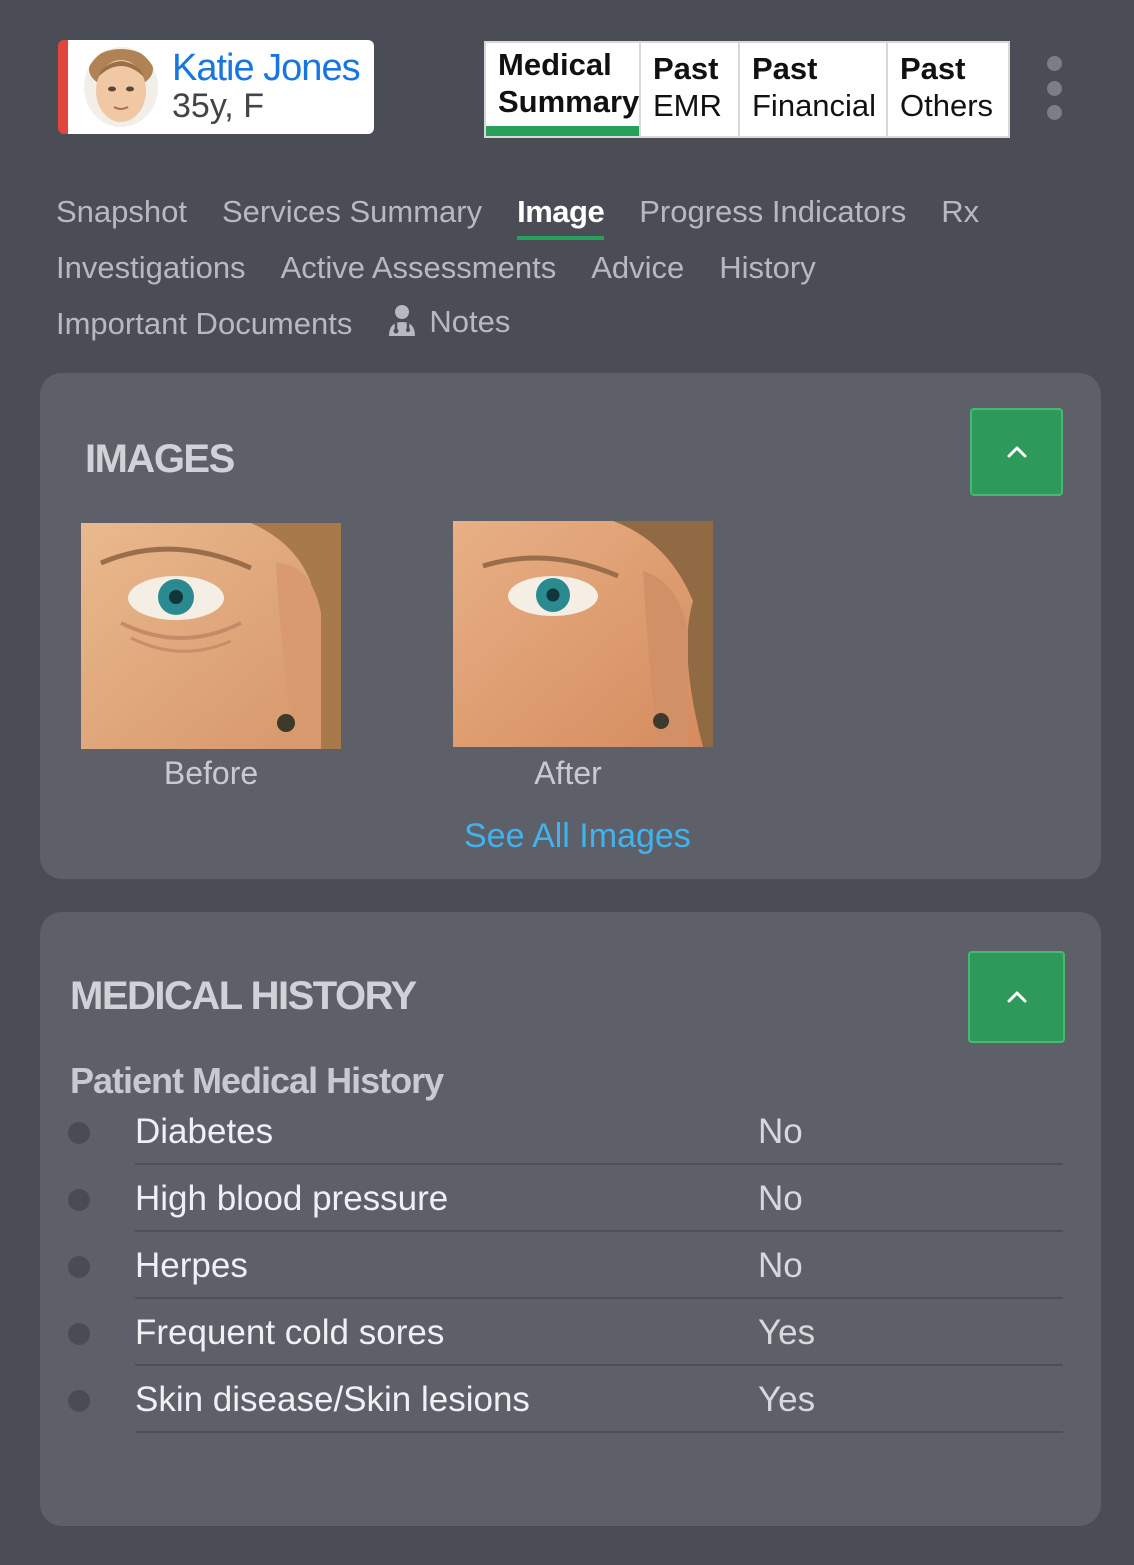 Image resolution: width=1134 pixels, height=1565 pixels. Describe the element at coordinates (332, 1399) in the screenshot. I see `history-condition: Skin disease/Skin lesions` at that location.